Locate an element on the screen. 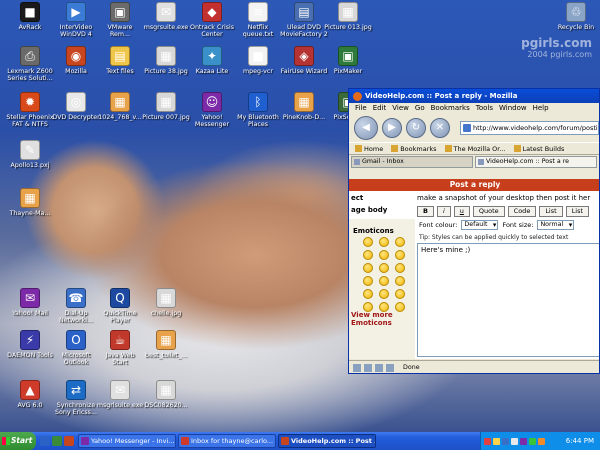  sync-tray-icon is located at coordinates (532, 441).